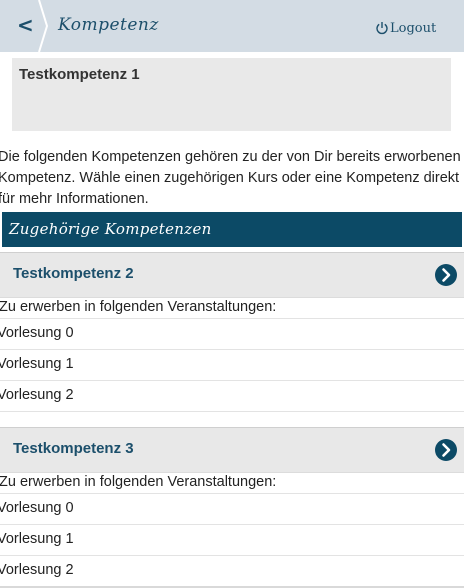 Image resolution: width=464 pixels, height=588 pixels. I want to click on logout-button: Logout, so click(405, 28).